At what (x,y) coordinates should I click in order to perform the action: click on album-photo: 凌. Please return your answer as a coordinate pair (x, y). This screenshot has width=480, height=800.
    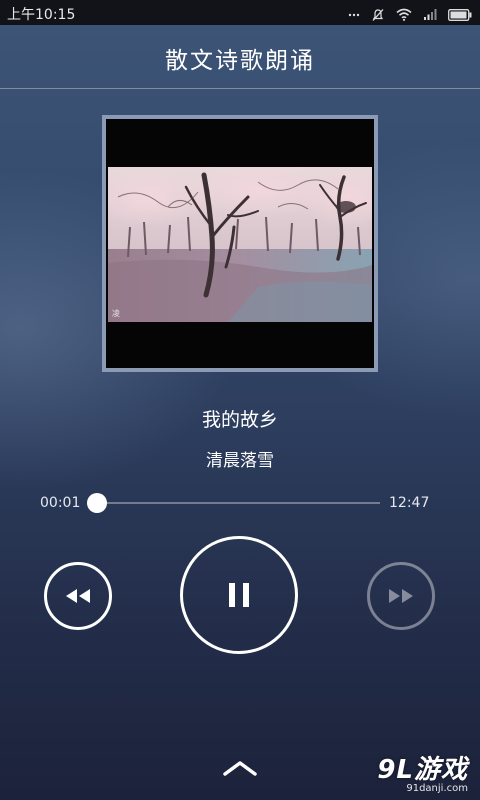
    Looking at the image, I should click on (240, 244).